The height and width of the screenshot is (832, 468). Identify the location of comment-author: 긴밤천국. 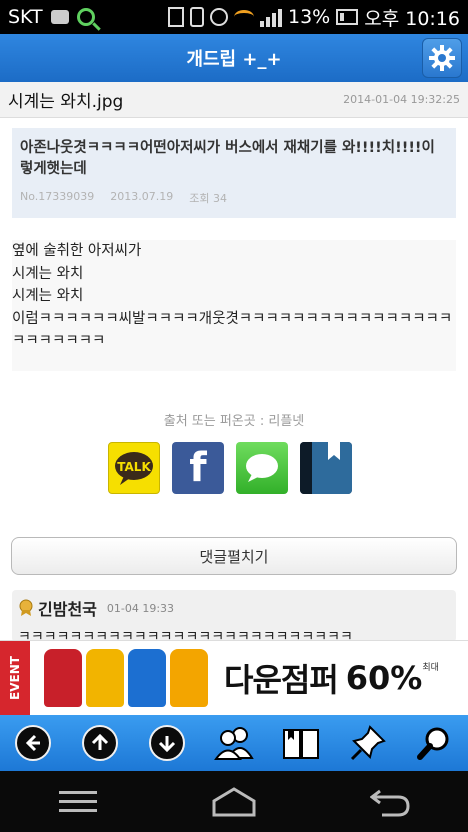
(67, 609).